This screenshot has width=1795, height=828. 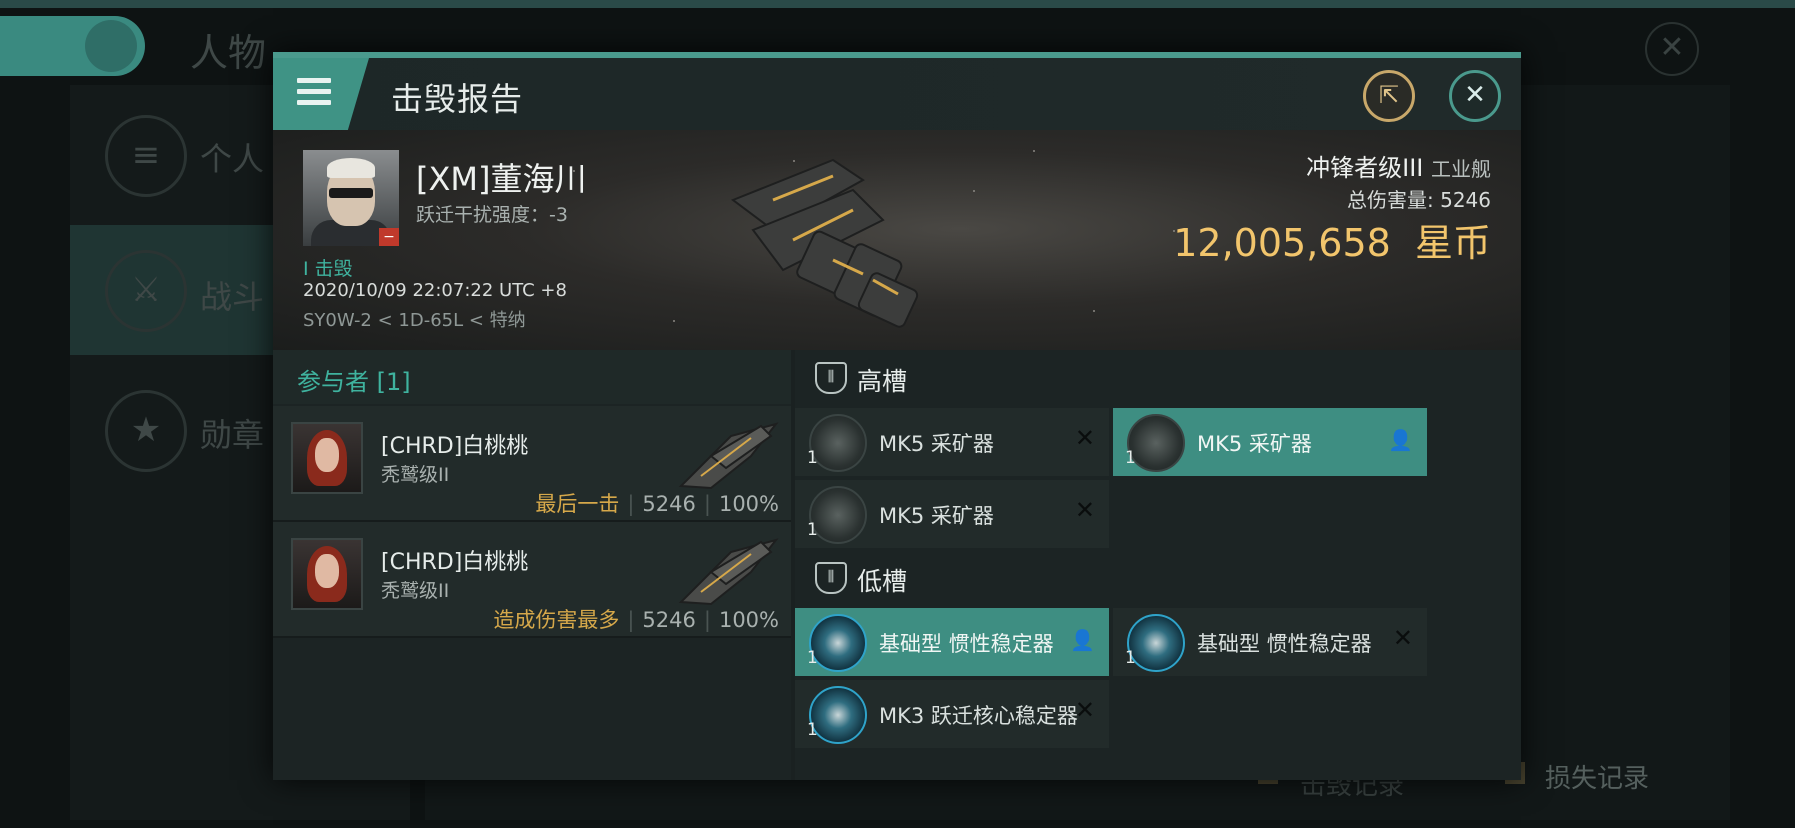 I want to click on modal-header: 击毁报告 ⇱ ✕, so click(x=897, y=94).